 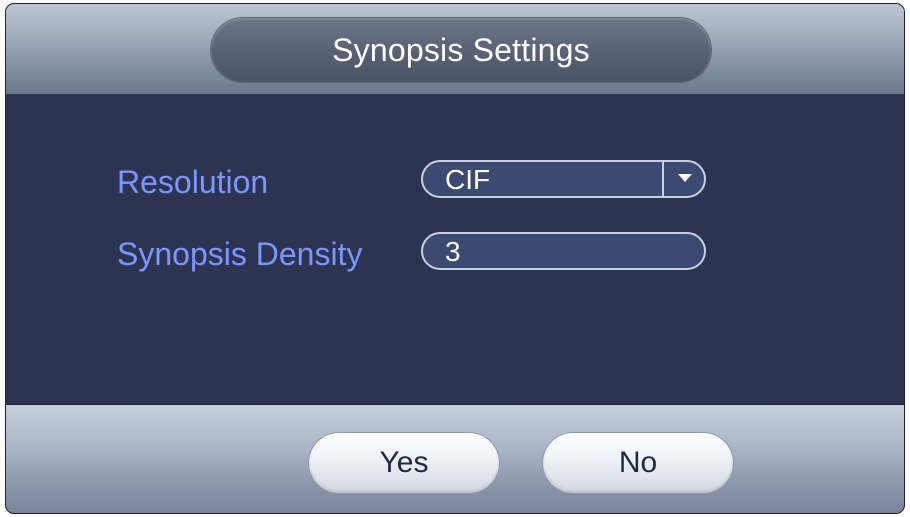 I want to click on no-button: No, so click(x=638, y=463).